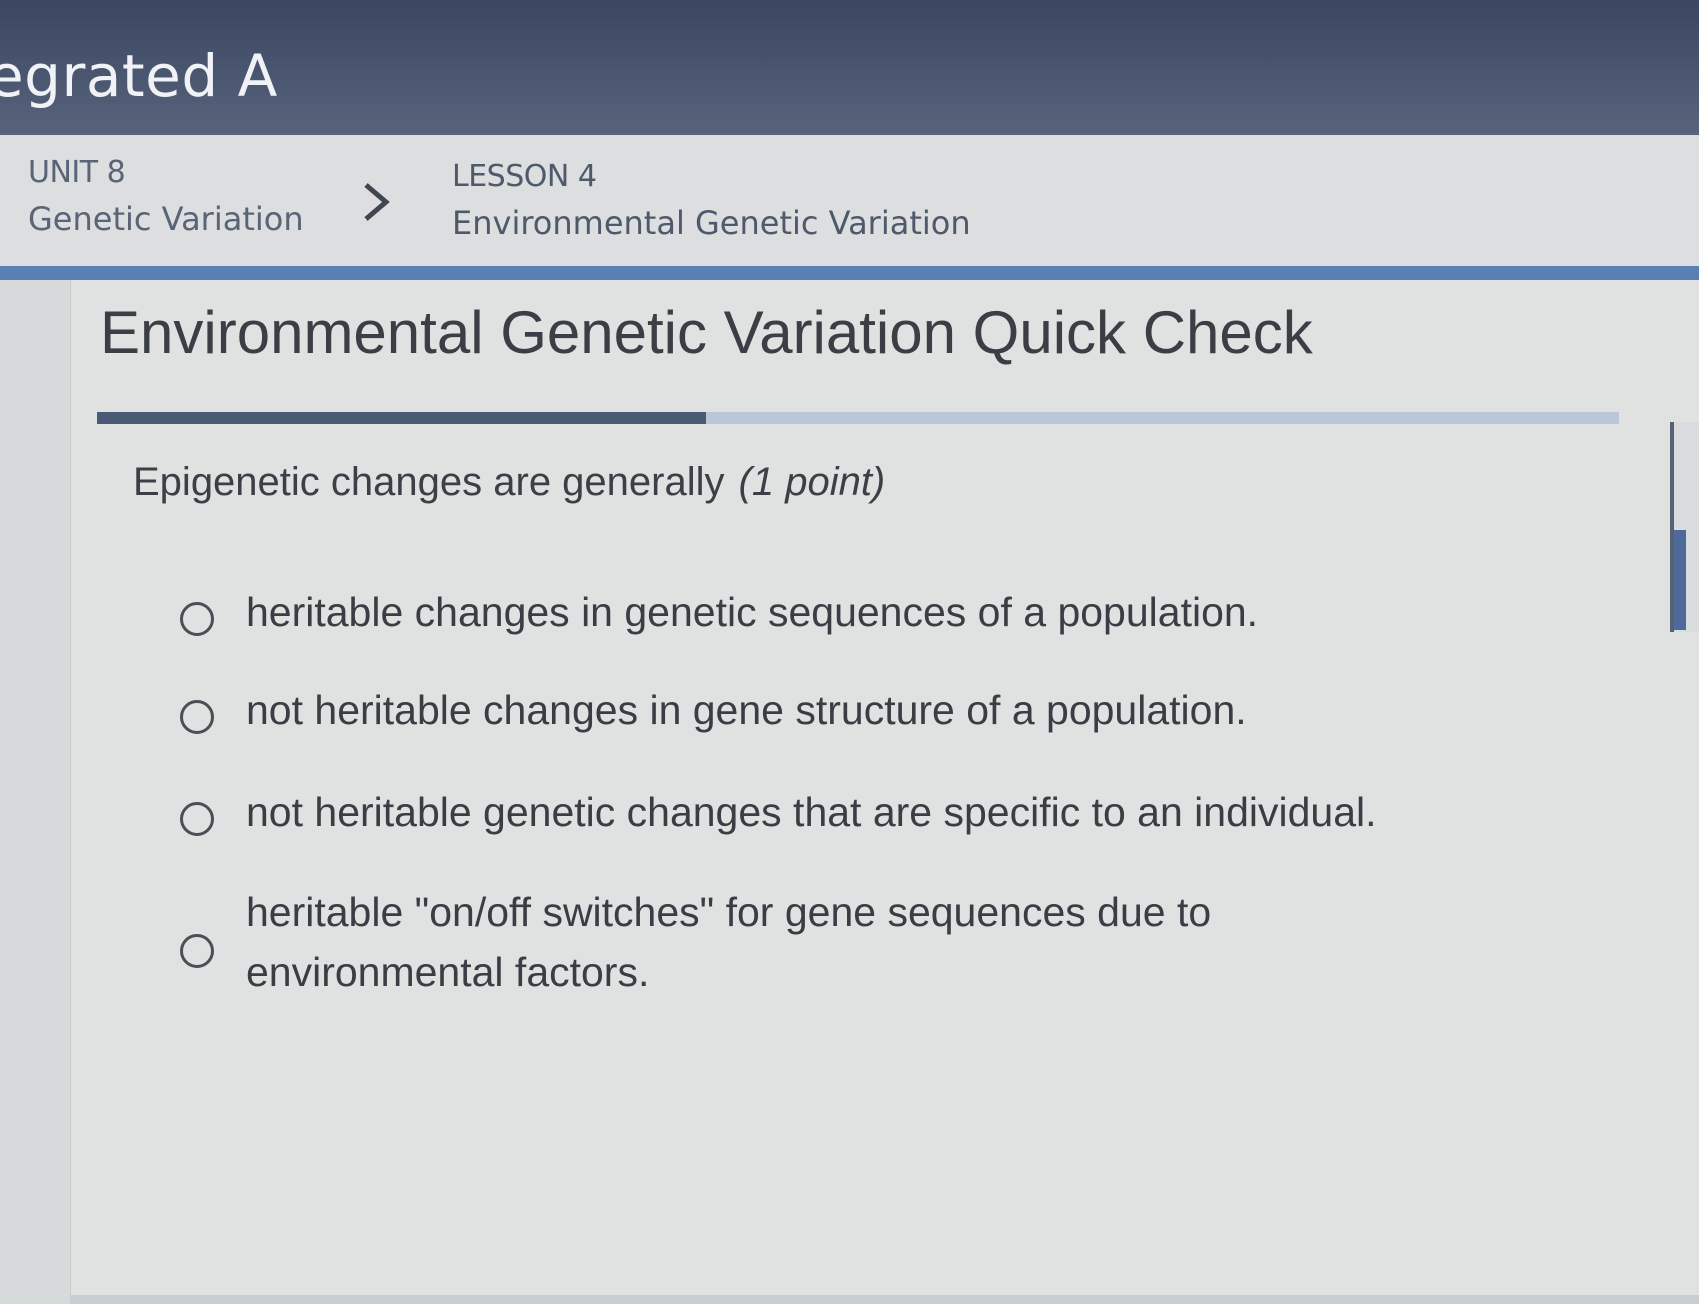  I want to click on side-panel-handle, so click(1680, 580).